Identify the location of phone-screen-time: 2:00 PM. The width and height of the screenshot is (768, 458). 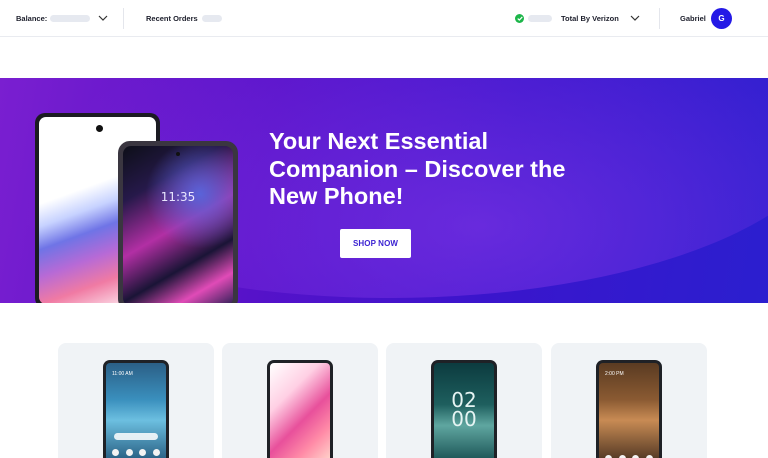
(614, 374).